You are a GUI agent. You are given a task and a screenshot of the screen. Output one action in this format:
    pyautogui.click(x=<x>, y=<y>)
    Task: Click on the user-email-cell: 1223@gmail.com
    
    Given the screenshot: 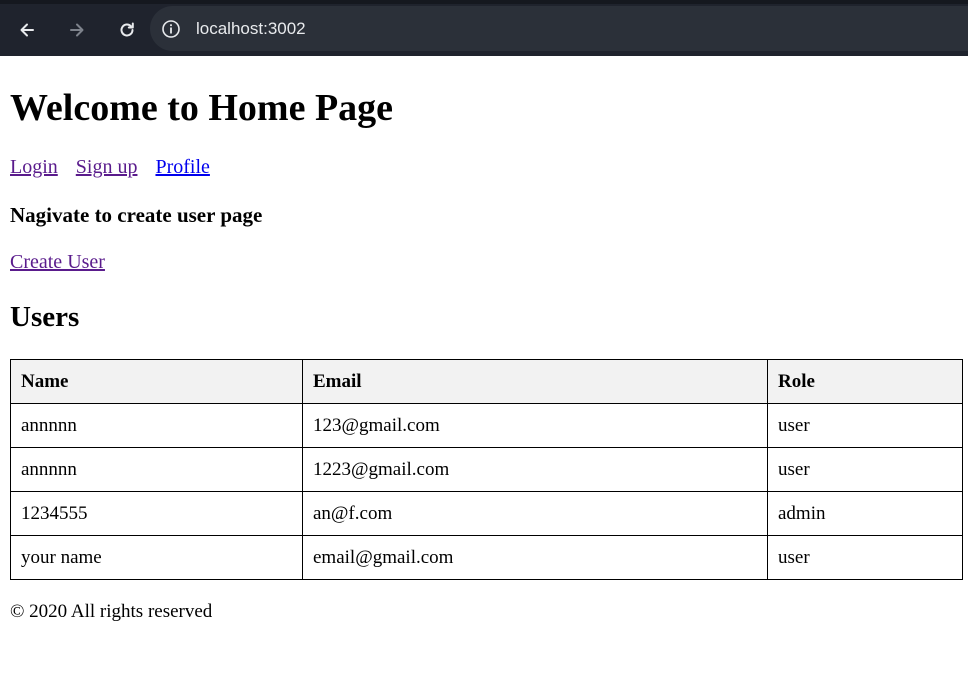 What is the action you would take?
    pyautogui.click(x=535, y=469)
    